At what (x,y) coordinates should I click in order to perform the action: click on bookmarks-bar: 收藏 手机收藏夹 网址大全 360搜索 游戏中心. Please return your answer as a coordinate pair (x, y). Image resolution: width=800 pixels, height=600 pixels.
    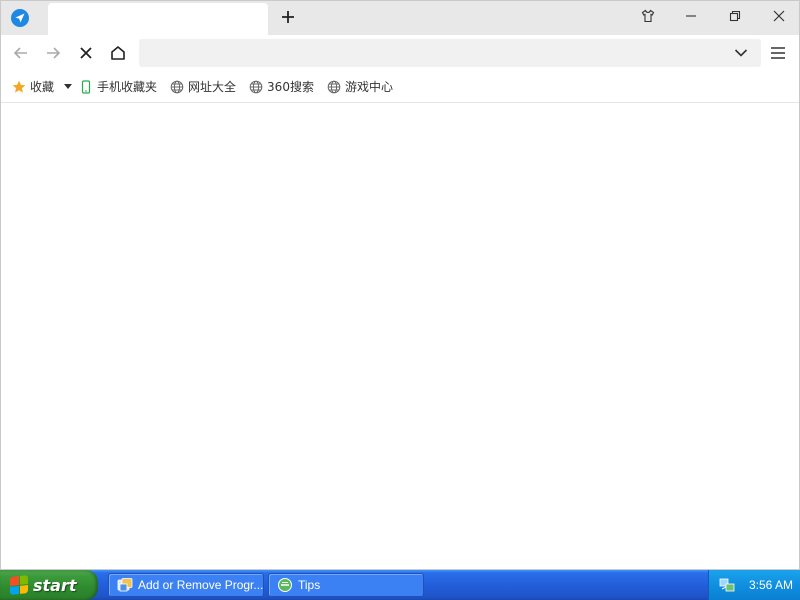
    Looking at the image, I should click on (400, 87).